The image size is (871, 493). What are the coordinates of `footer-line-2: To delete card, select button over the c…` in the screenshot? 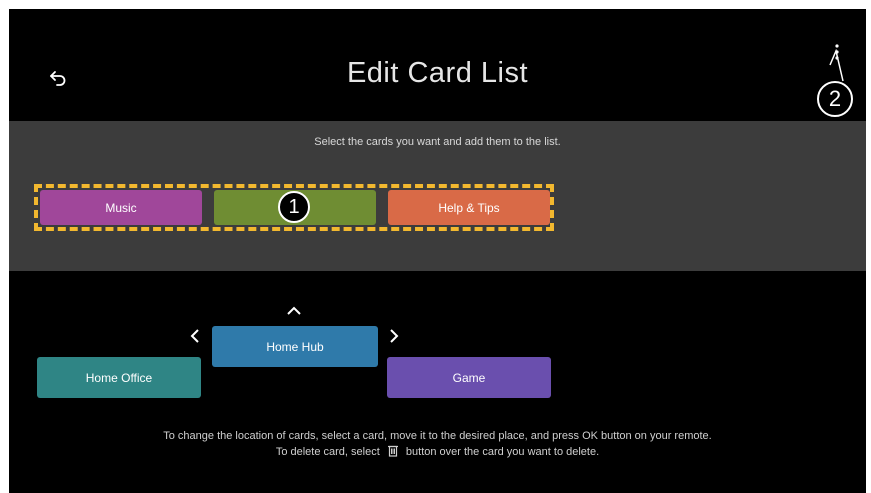 It's located at (437, 452).